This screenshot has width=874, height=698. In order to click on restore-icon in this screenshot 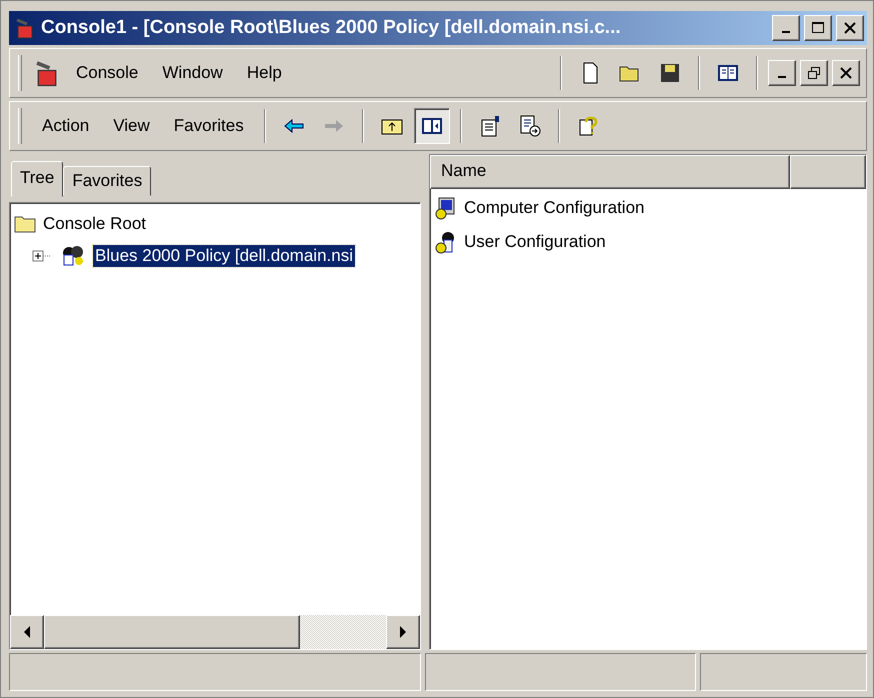, I will do `click(814, 73)`.